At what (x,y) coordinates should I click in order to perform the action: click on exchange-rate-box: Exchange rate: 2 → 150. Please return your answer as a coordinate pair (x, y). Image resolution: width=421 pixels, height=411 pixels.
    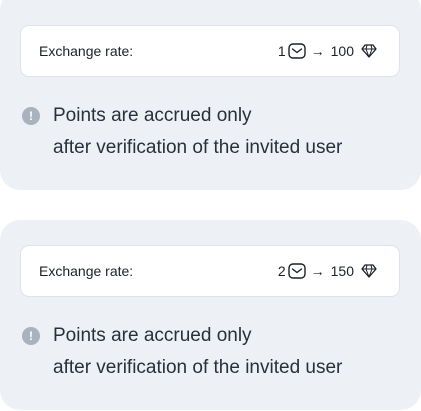
    Looking at the image, I should click on (210, 271).